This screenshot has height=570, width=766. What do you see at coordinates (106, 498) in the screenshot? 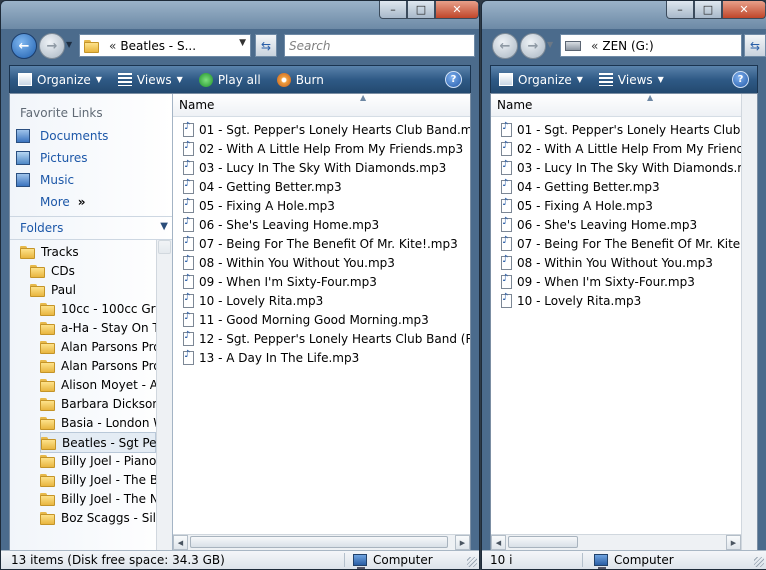
I see `tree-item: Billy Joel - The Nylon Curtain` at bounding box center [106, 498].